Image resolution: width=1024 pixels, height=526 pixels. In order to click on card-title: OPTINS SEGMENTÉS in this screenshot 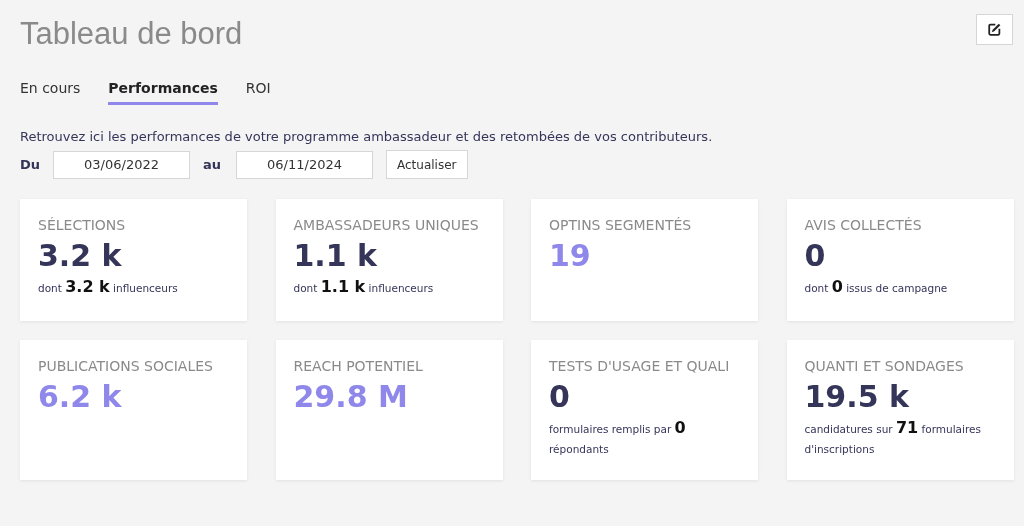, I will do `click(621, 225)`.